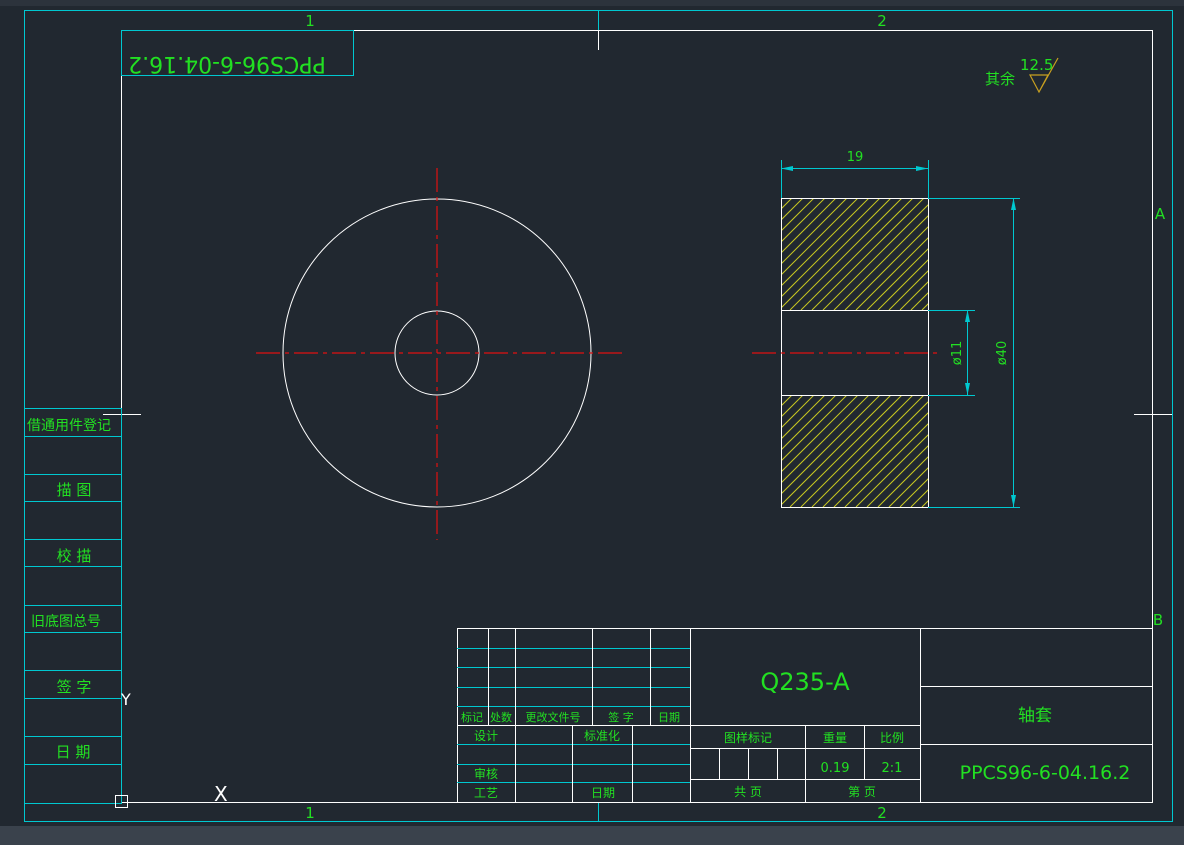 The width and height of the screenshot is (1184, 845). Describe the element at coordinates (310, 21) in the screenshot. I see `zone-label-top-1: 1` at that location.